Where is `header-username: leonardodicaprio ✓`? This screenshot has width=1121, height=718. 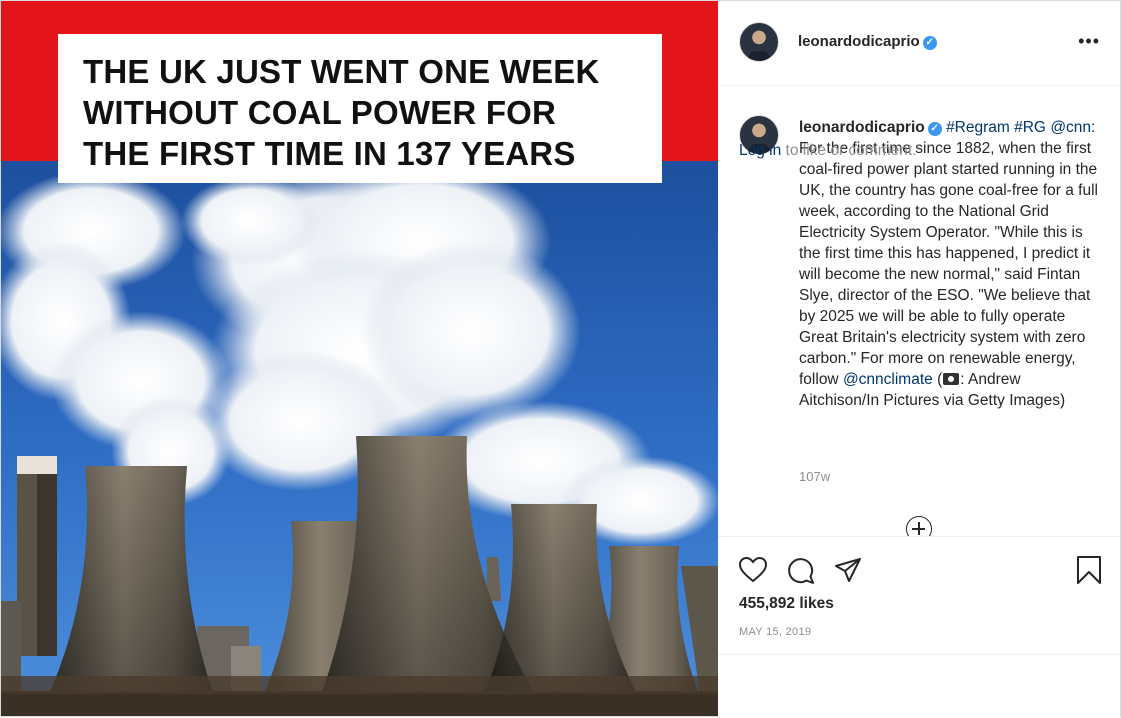 header-username: leonardodicaprio ✓ is located at coordinates (867, 41).